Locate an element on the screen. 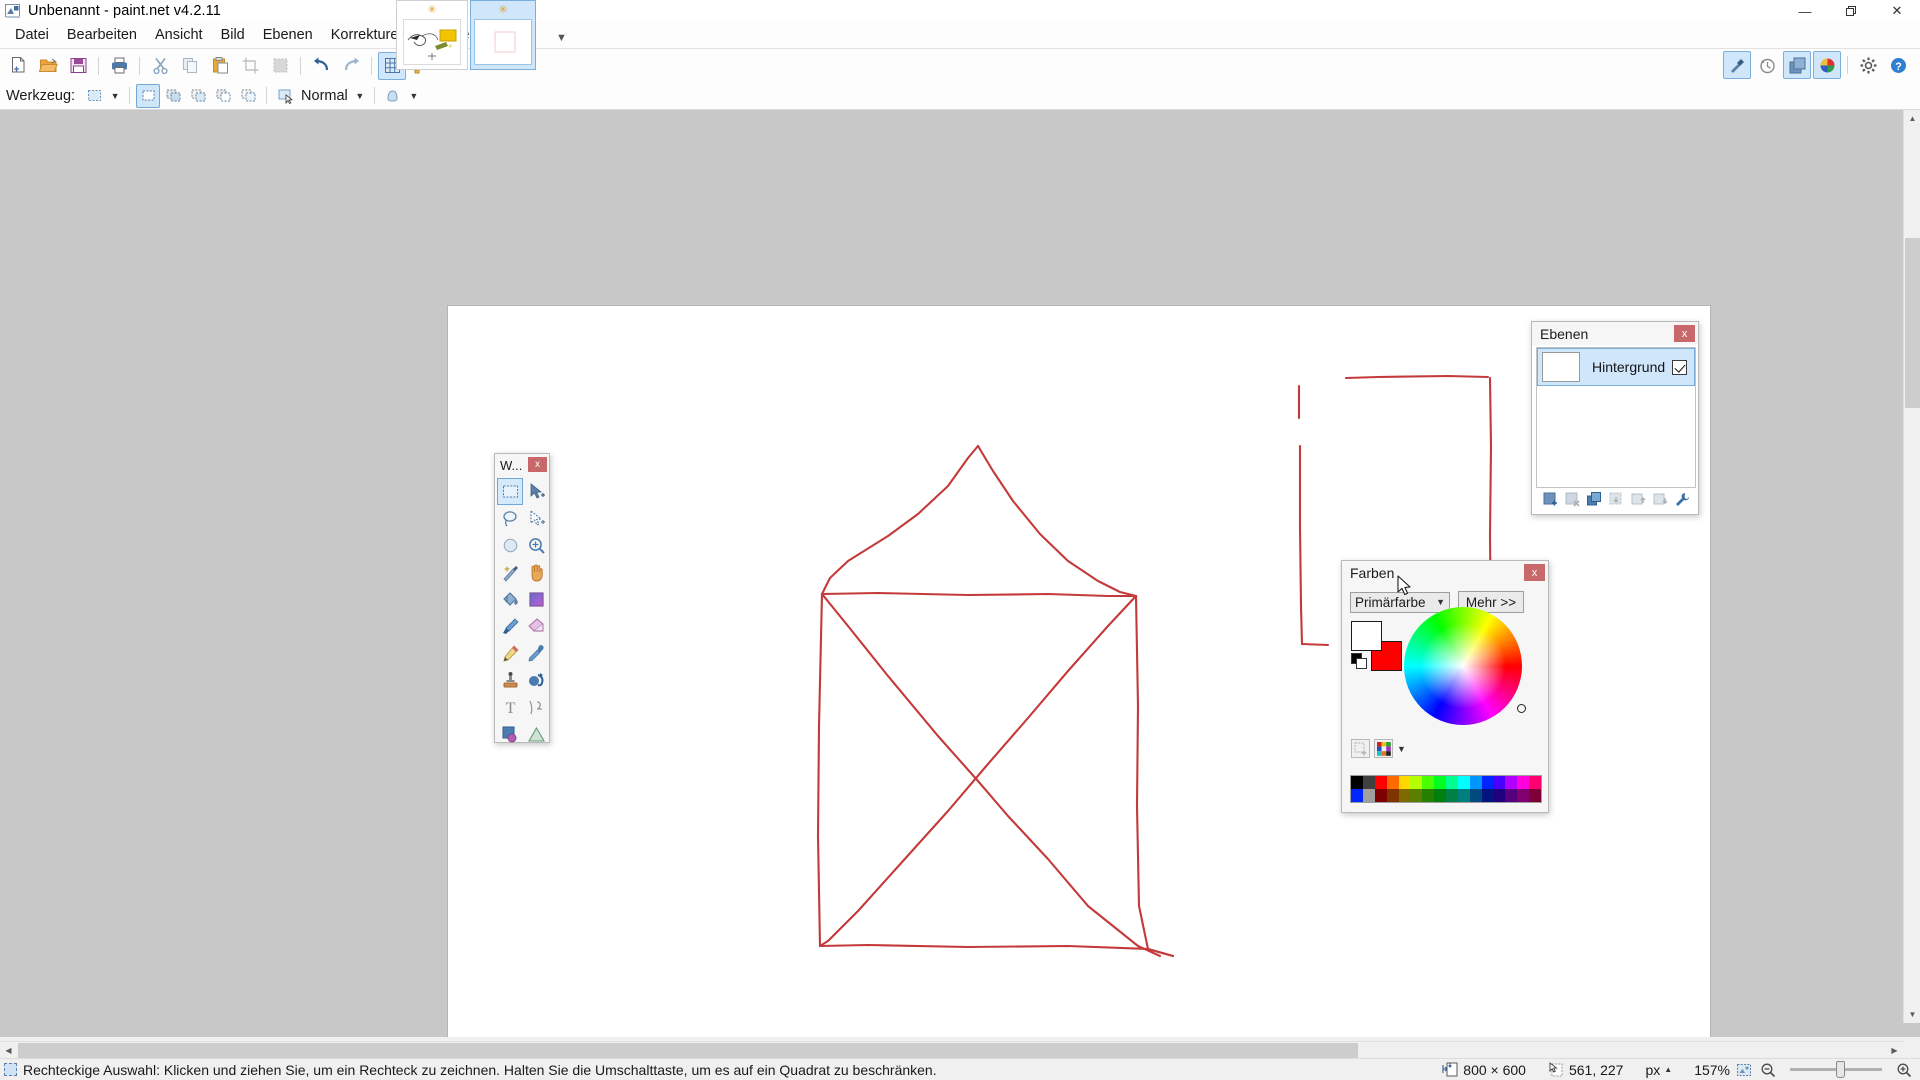  merge-layer-down-icon is located at coordinates (1616, 499).